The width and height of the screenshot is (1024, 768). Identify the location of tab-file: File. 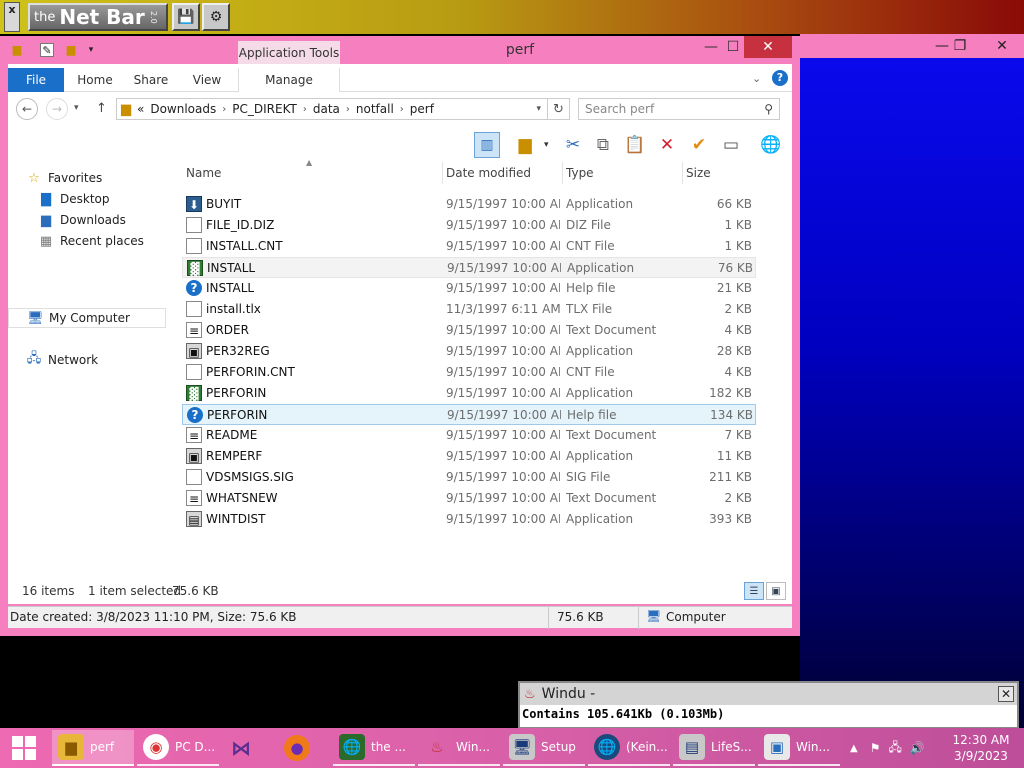
(36, 80).